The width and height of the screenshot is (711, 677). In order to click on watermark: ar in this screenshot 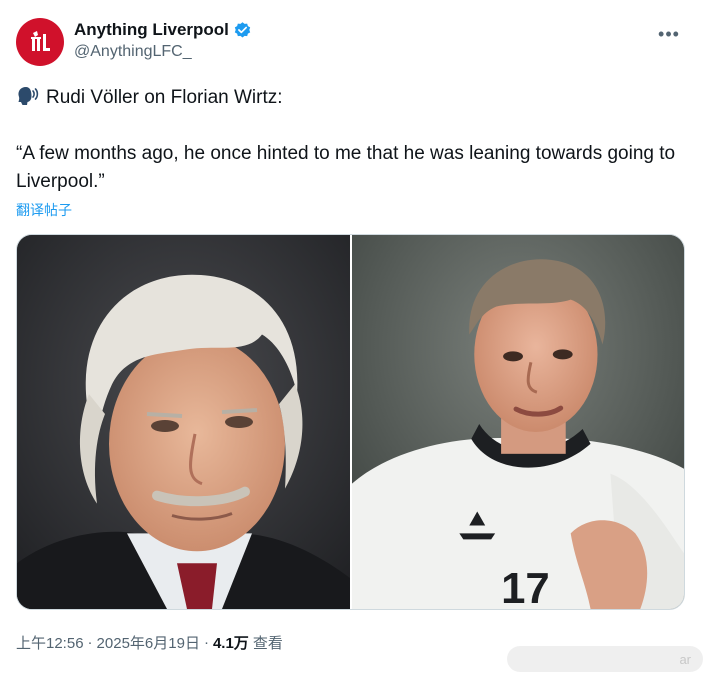, I will do `click(605, 659)`.